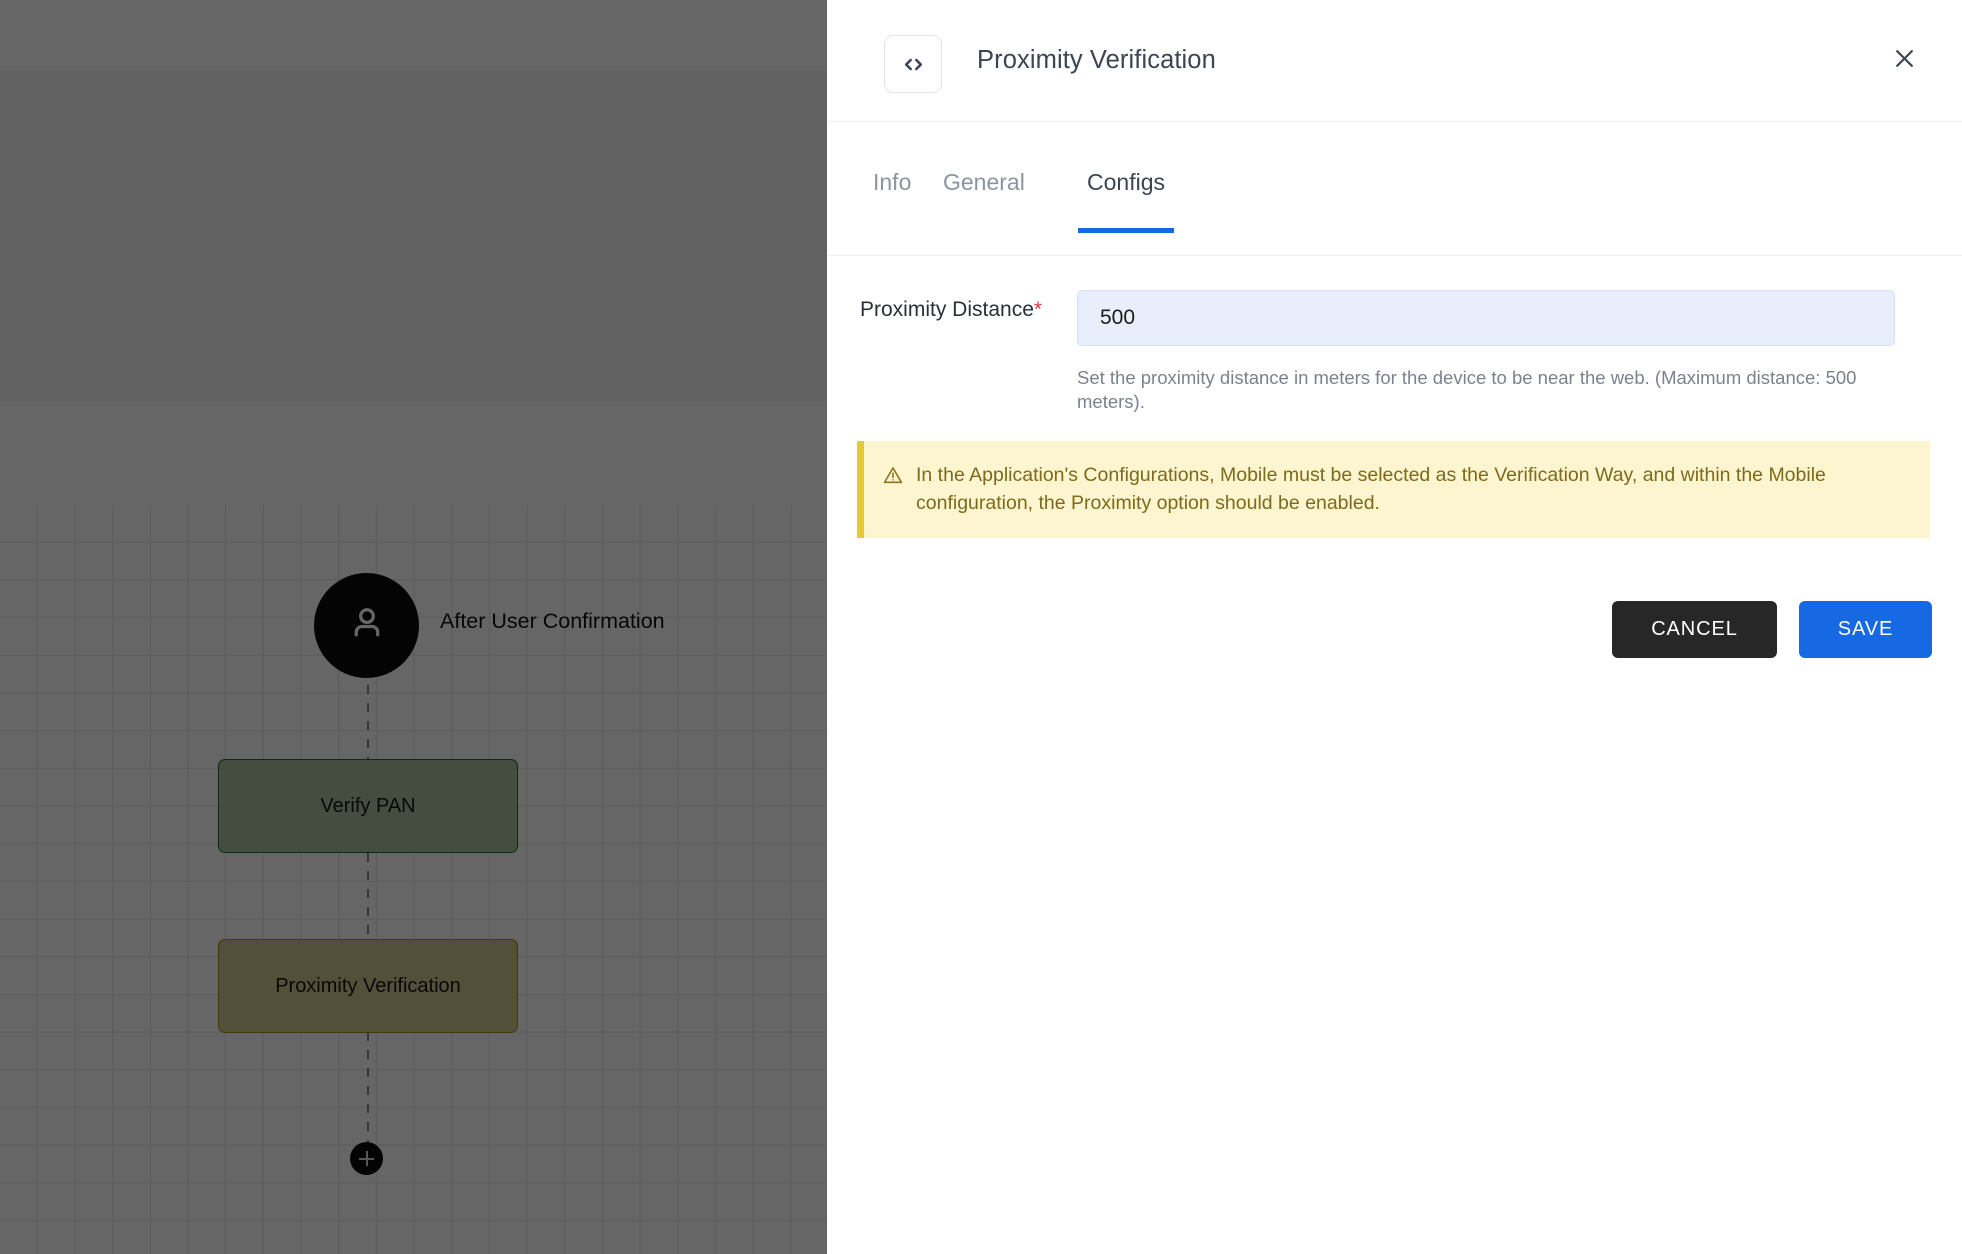 The image size is (1962, 1254). I want to click on tab-configs: Configs, so click(1126, 201).